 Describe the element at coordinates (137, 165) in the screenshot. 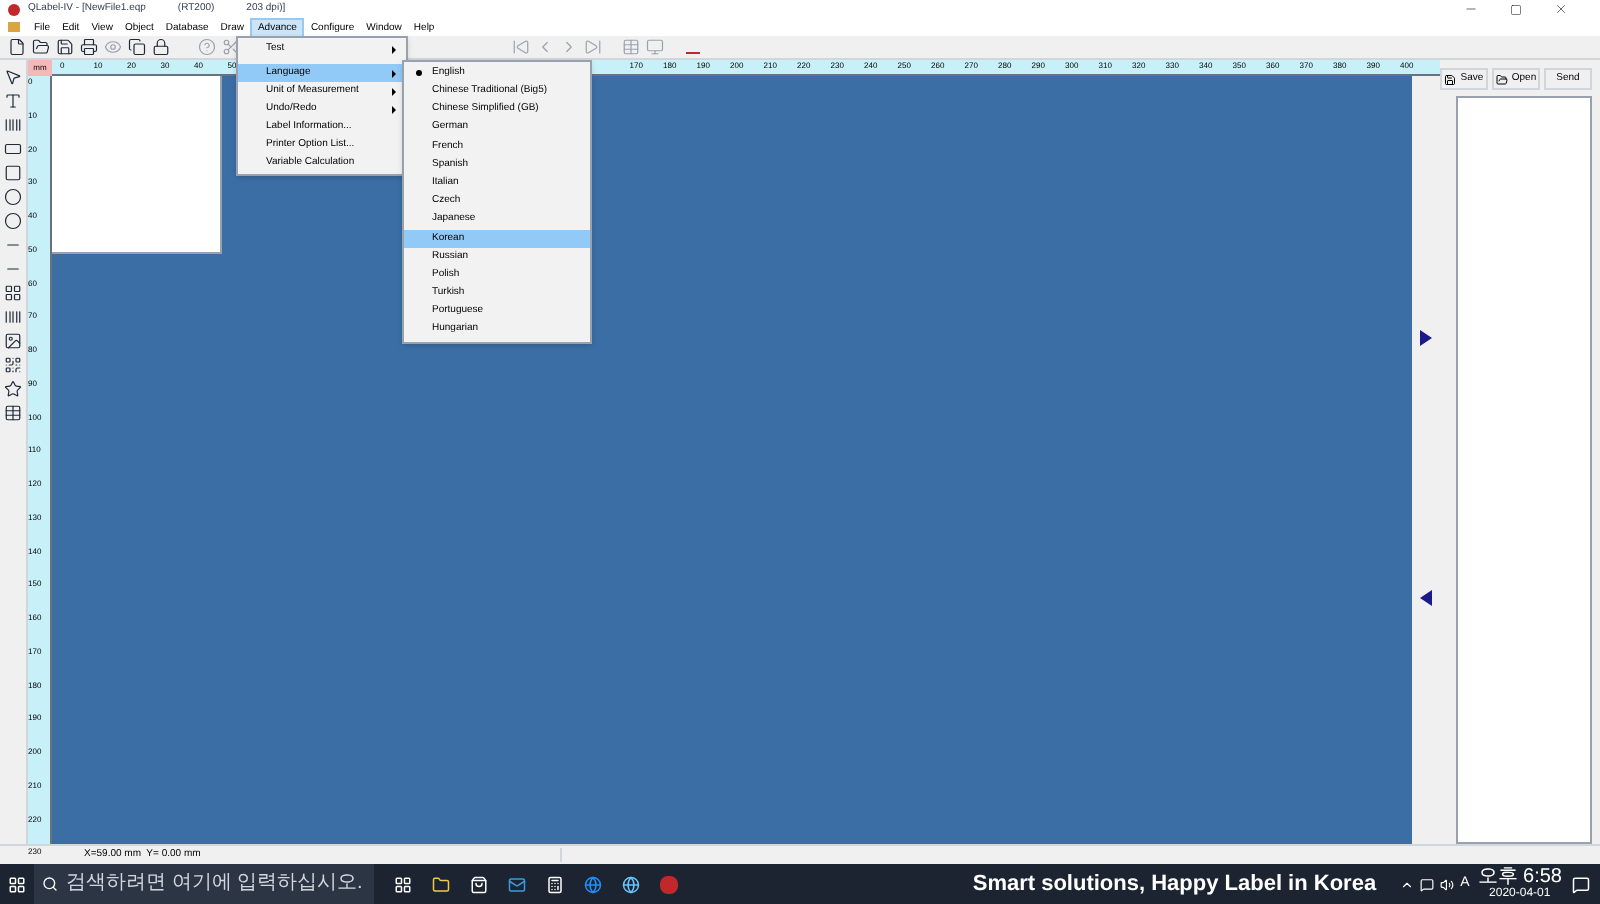

I see `label-page` at that location.